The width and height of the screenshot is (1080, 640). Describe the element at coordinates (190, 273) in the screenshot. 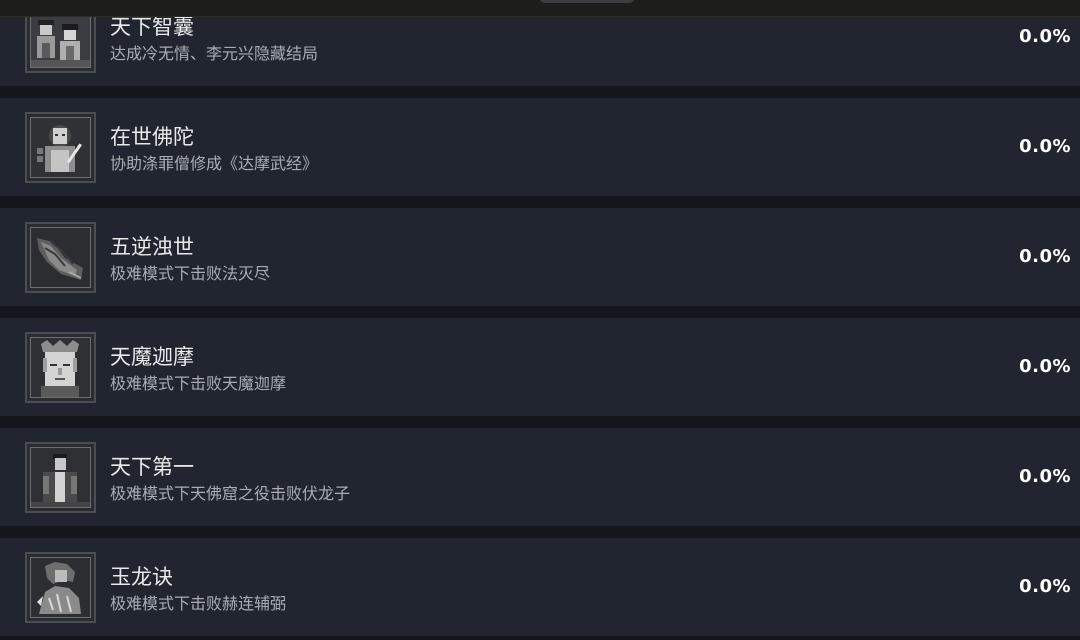

I see `achievement-description: 极难模式下击败法灭尽` at that location.